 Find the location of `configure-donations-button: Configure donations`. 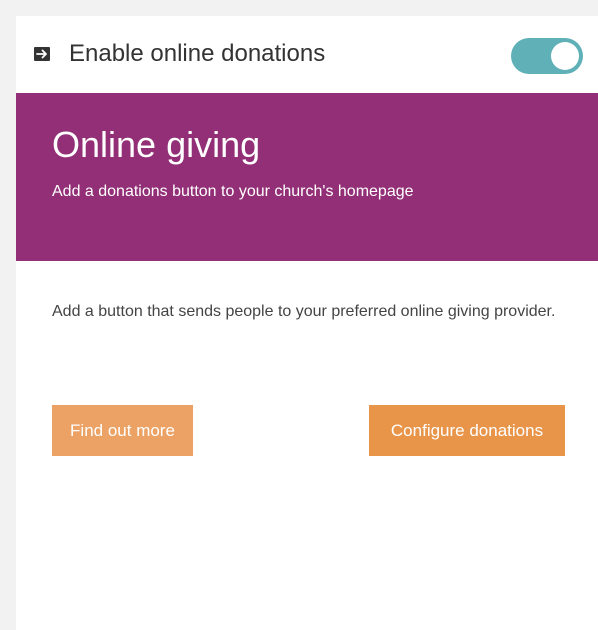

configure-donations-button: Configure donations is located at coordinates (467, 430).